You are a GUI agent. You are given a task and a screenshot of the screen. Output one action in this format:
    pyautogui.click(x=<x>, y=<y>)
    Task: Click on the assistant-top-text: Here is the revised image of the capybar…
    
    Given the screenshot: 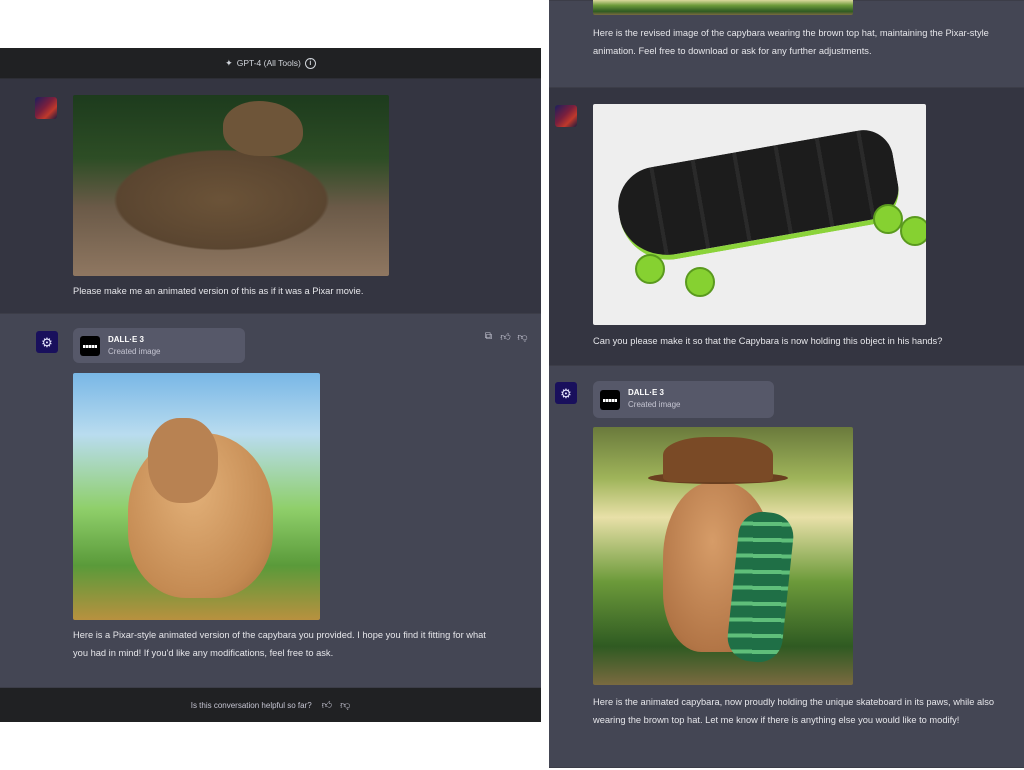 What is the action you would take?
    pyautogui.click(x=791, y=42)
    